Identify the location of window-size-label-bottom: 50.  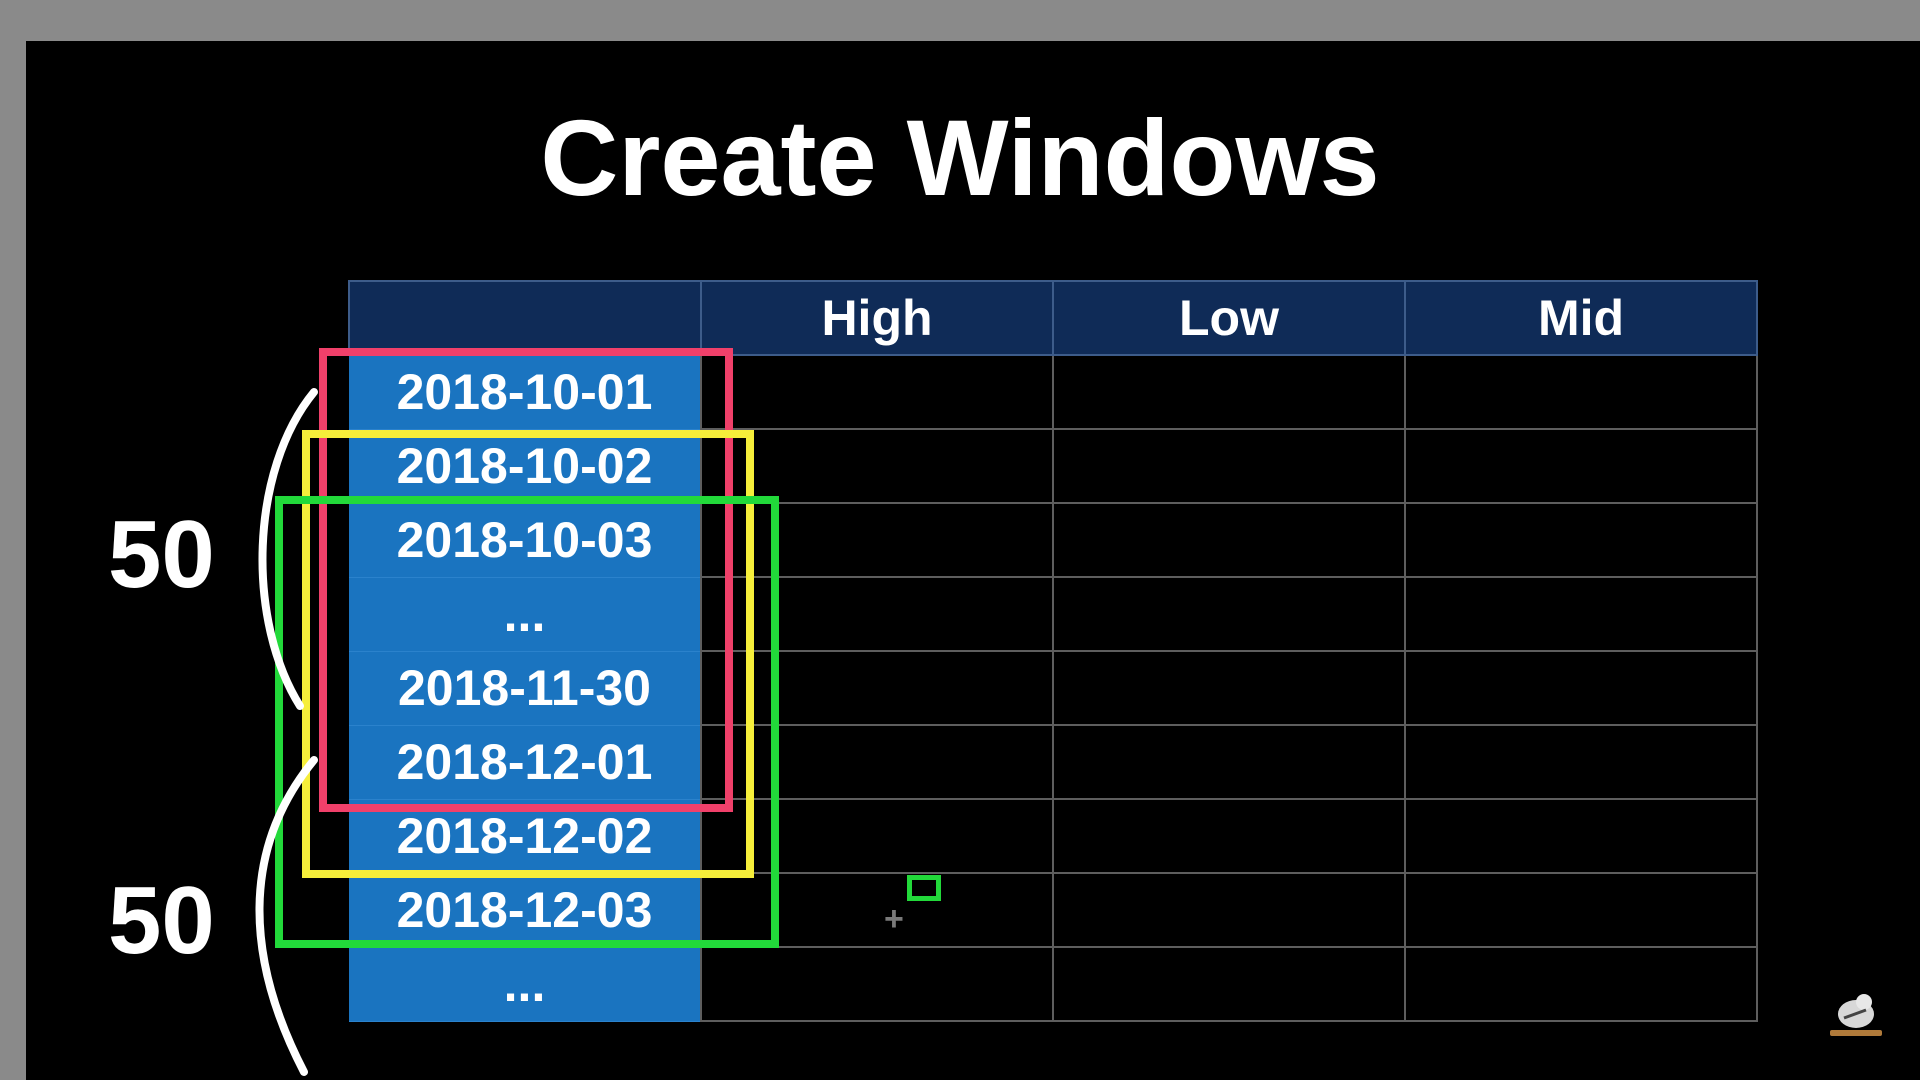
(161, 920).